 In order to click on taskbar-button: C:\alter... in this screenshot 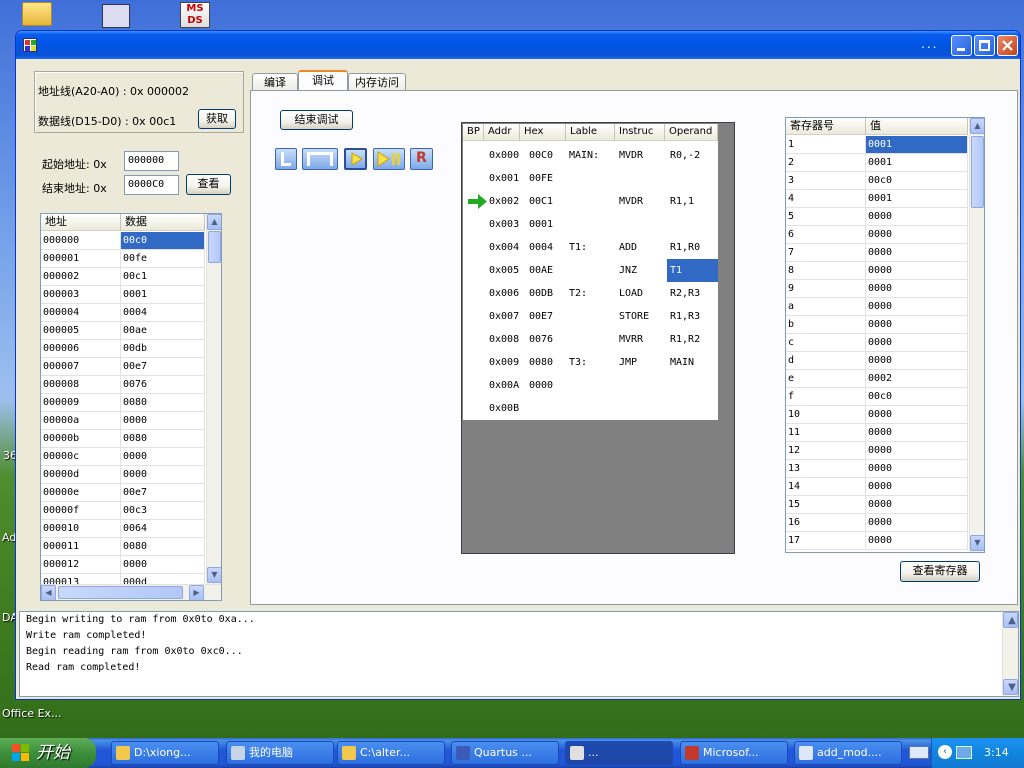, I will do `click(391, 753)`.